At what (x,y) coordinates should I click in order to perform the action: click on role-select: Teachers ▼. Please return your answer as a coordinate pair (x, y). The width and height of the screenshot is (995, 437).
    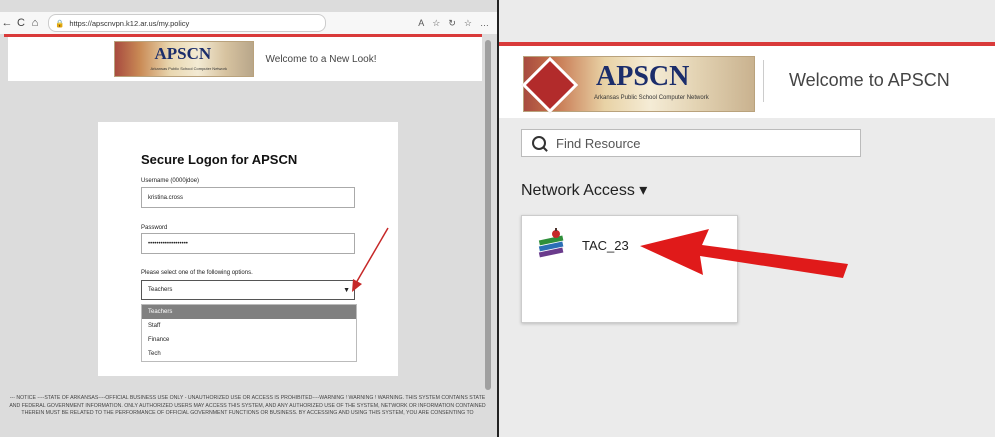
    Looking at the image, I should click on (248, 290).